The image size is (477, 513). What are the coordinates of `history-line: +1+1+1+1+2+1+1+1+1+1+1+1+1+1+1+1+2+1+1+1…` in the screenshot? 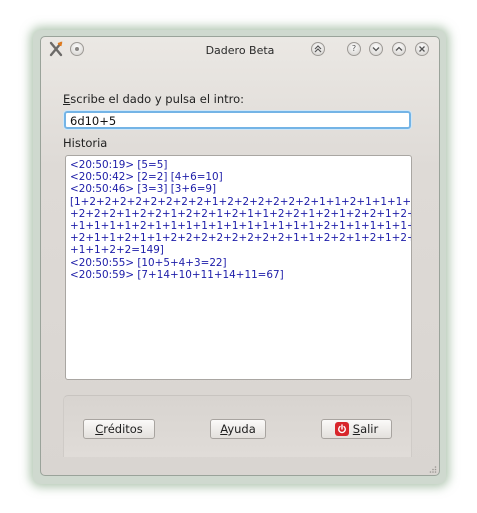 It's located at (241, 226).